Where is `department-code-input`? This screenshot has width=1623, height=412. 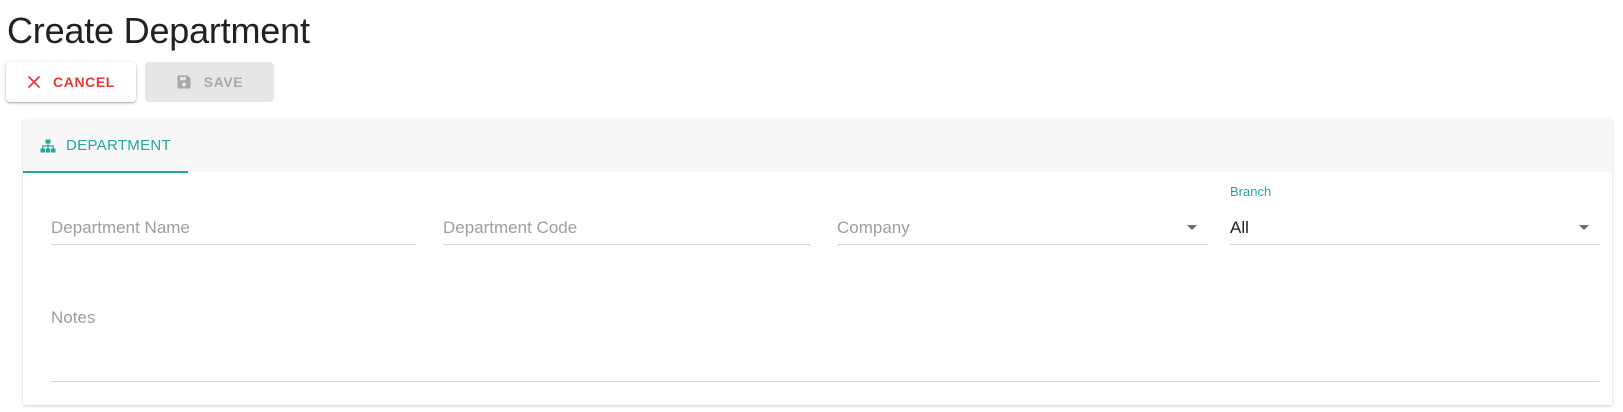 department-code-input is located at coordinates (627, 228).